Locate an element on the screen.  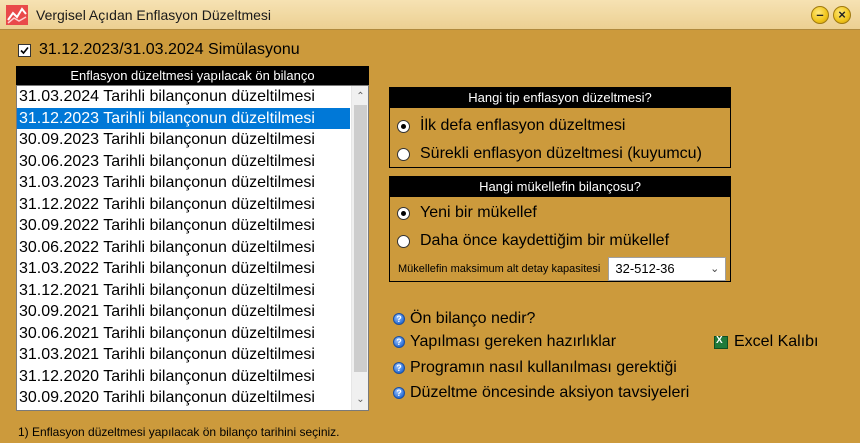
help-link-preparations: ? Yapılması gereken hazırlıklar is located at coordinates (504, 342).